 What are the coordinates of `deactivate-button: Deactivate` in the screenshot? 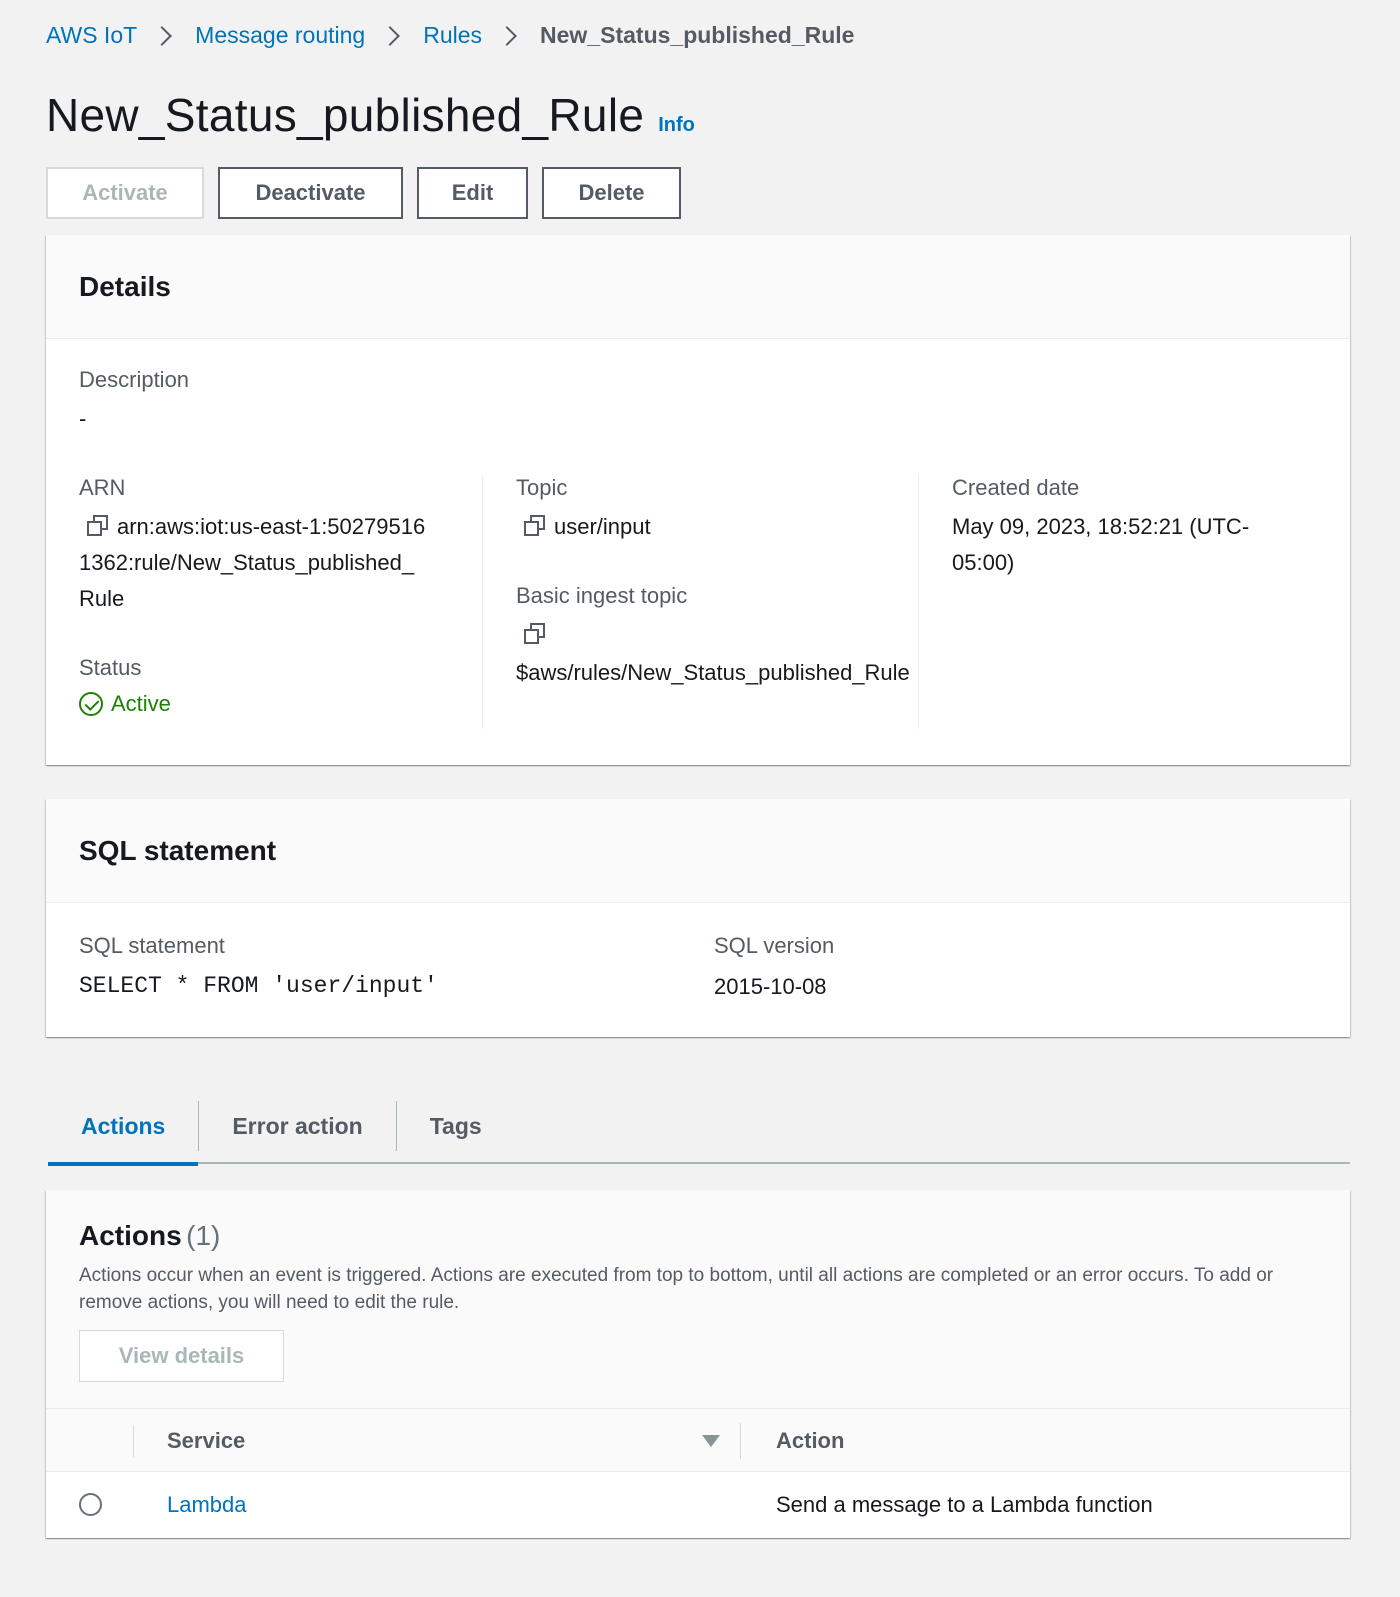 It's located at (310, 193).